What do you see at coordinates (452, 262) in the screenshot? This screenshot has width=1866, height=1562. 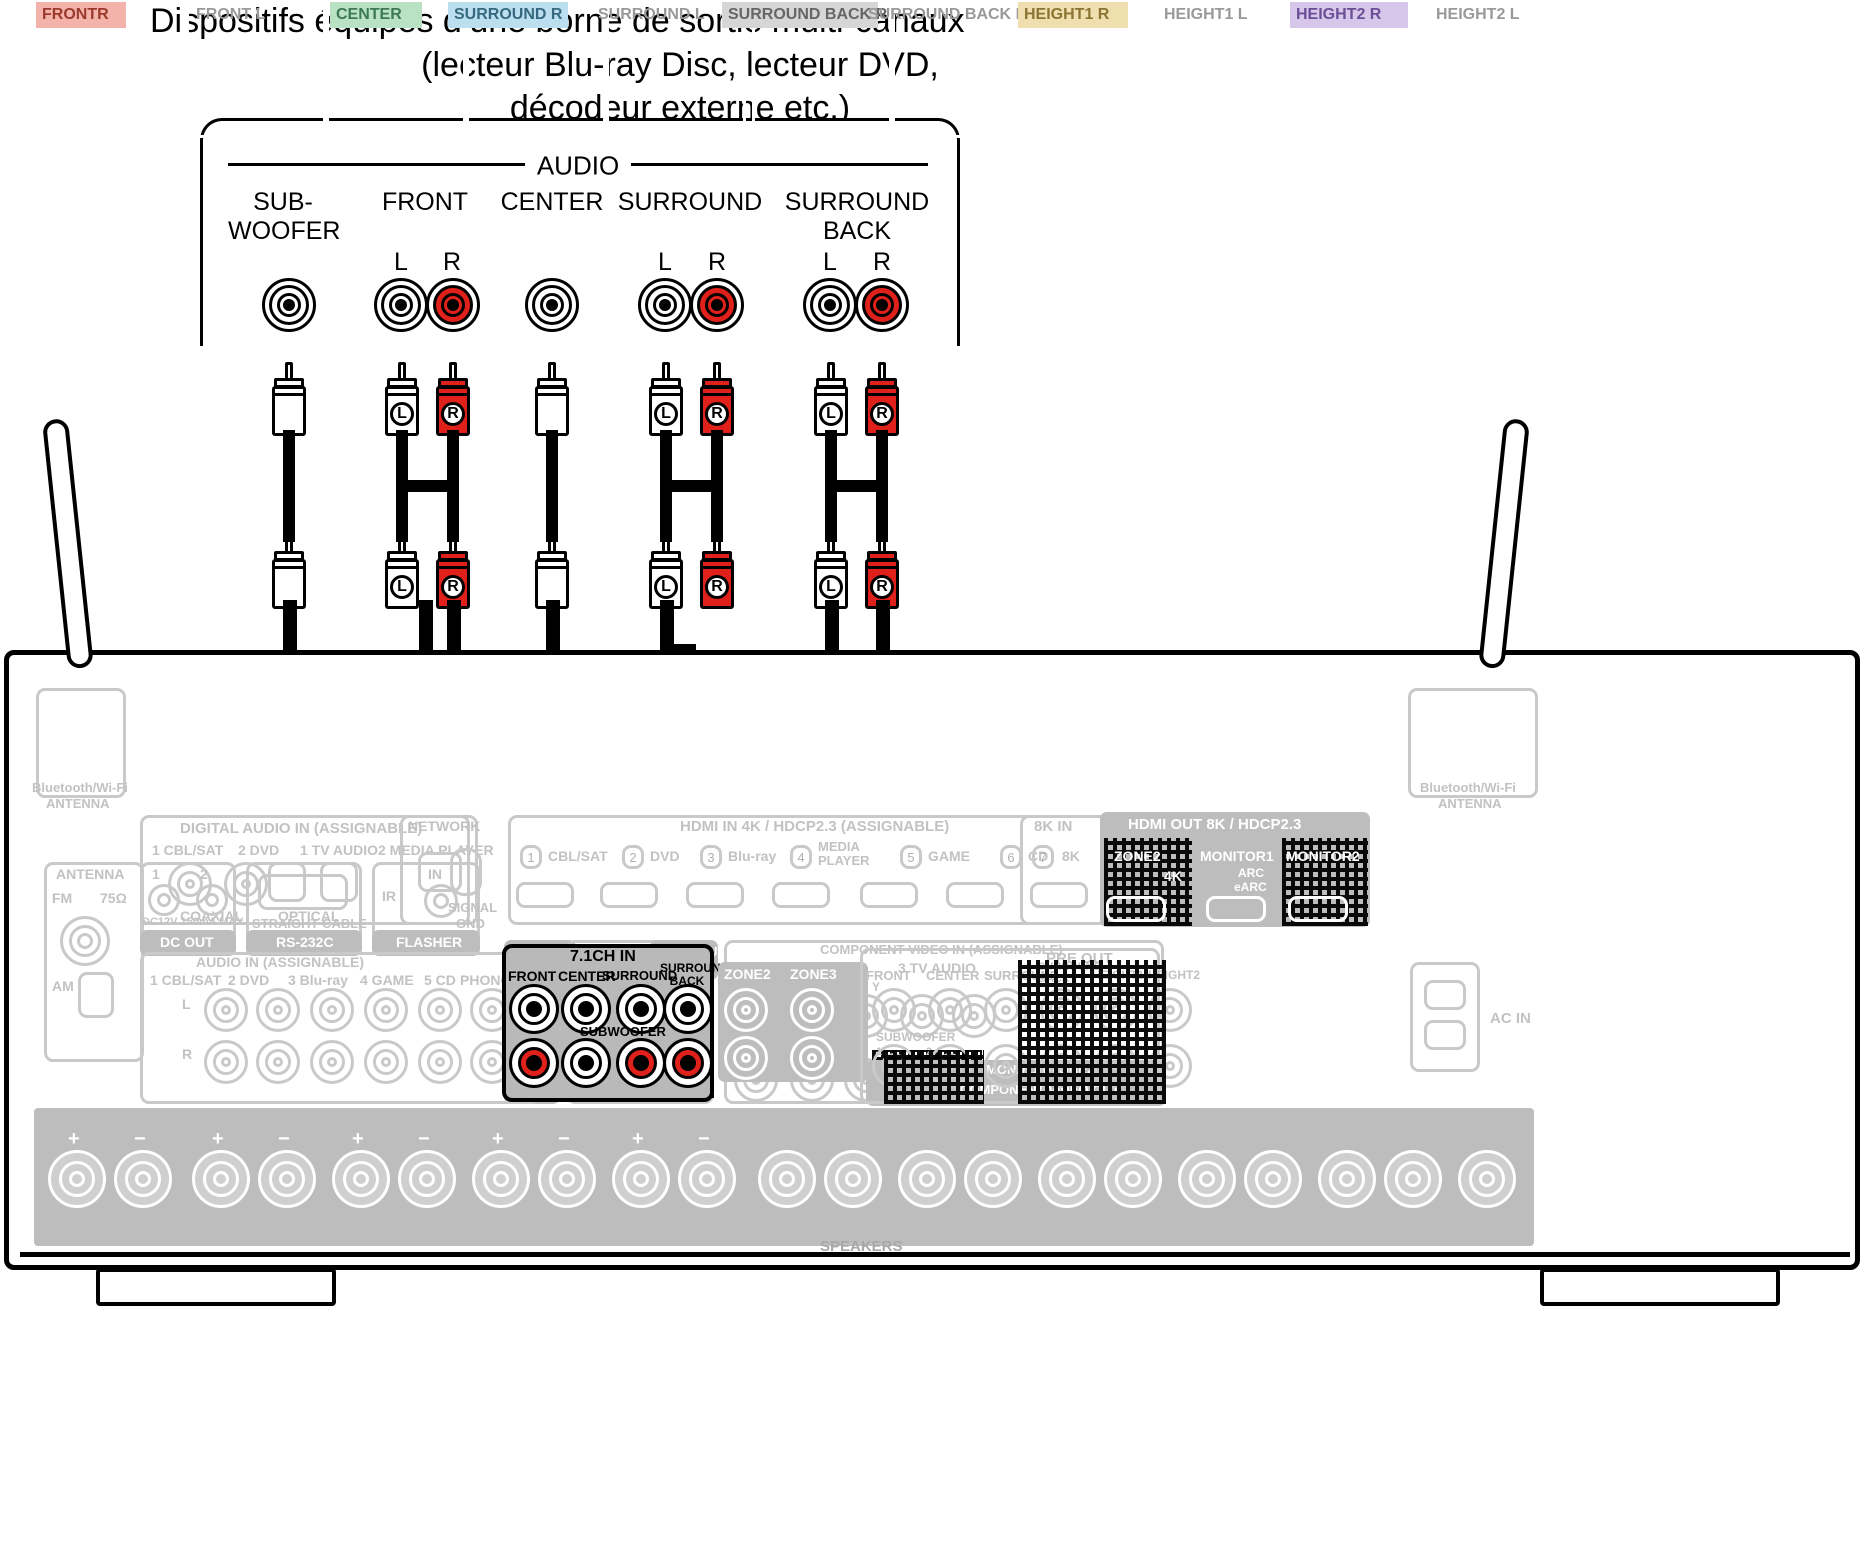 I see `lr-label-front-r: R` at bounding box center [452, 262].